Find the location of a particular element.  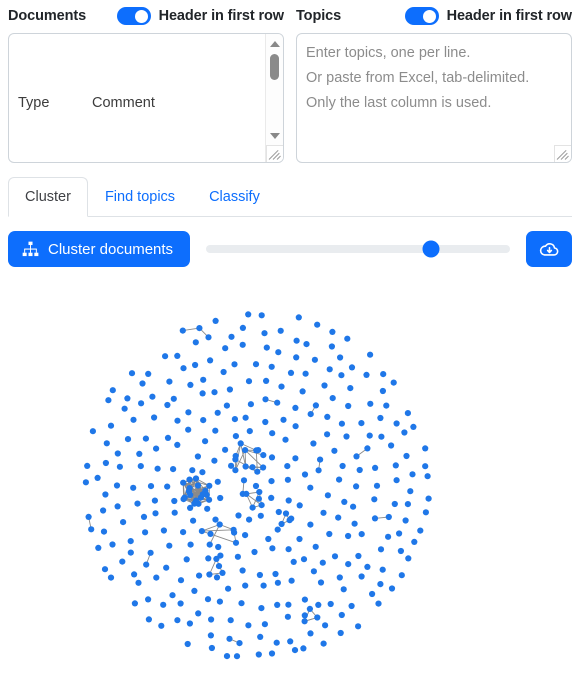

tab-cluster: Cluster is located at coordinates (48, 197).